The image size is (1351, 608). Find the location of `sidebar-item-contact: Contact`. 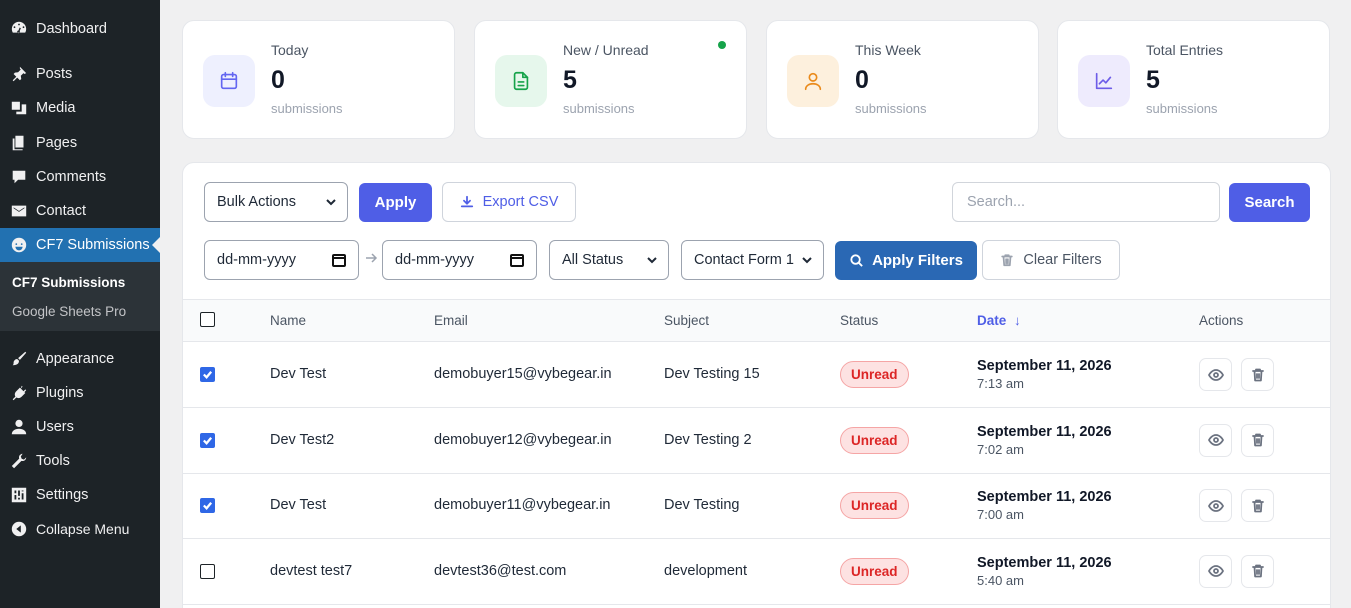

sidebar-item-contact: Contact is located at coordinates (80, 211).